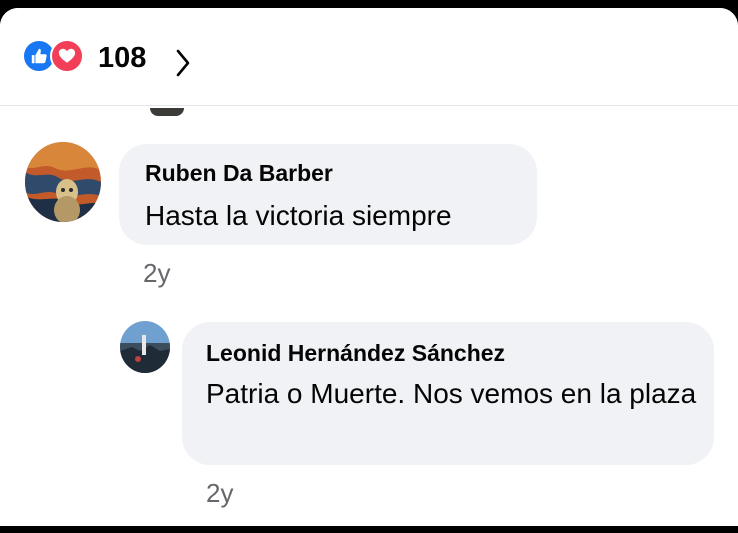  What do you see at coordinates (183, 65) in the screenshot?
I see `chevron-right-icon` at bounding box center [183, 65].